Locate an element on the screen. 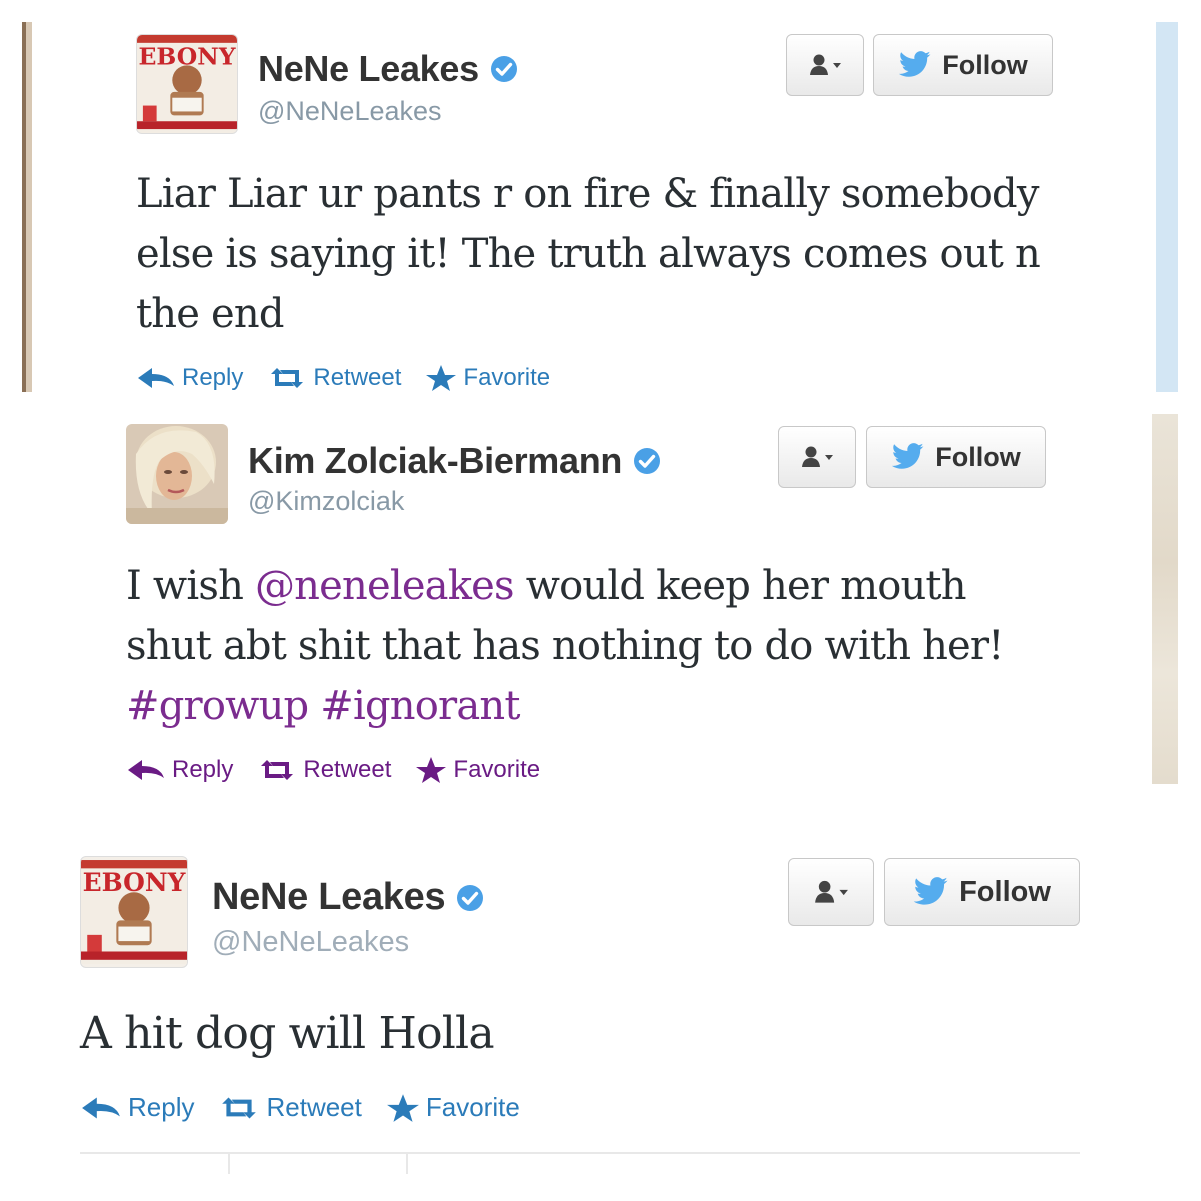 Image resolution: width=1201 pixels, height=1201 pixels. hashtag-link: #growup is located at coordinates (217, 706).